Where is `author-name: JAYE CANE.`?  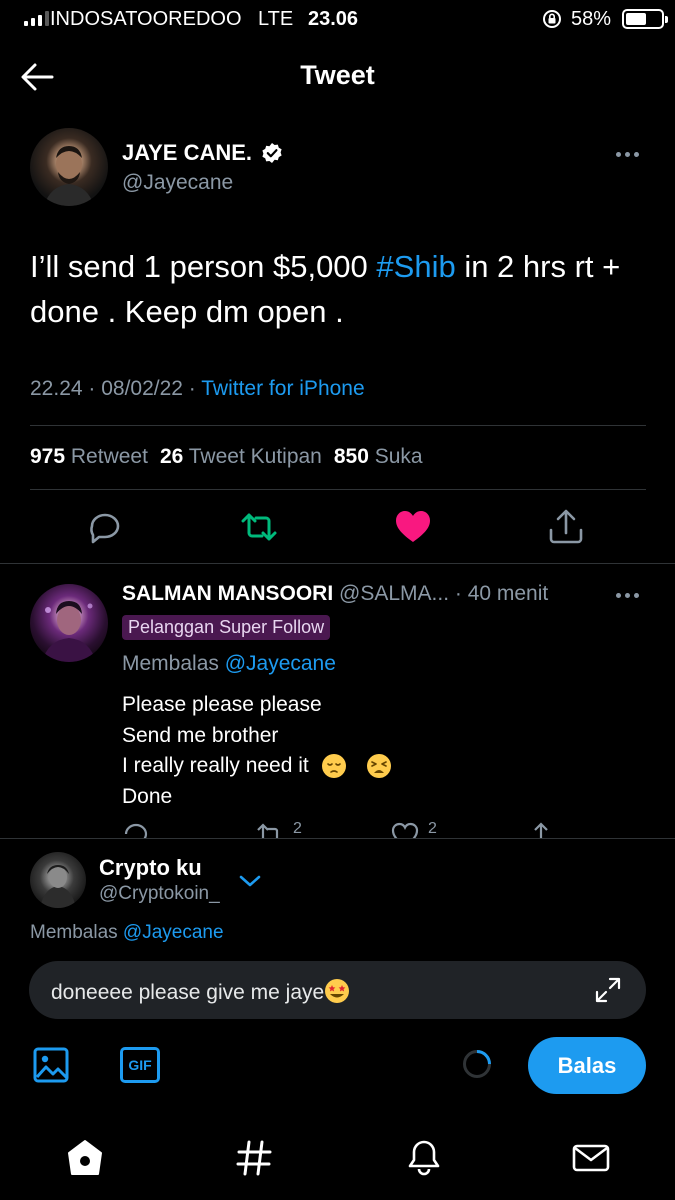 author-name: JAYE CANE. is located at coordinates (187, 153).